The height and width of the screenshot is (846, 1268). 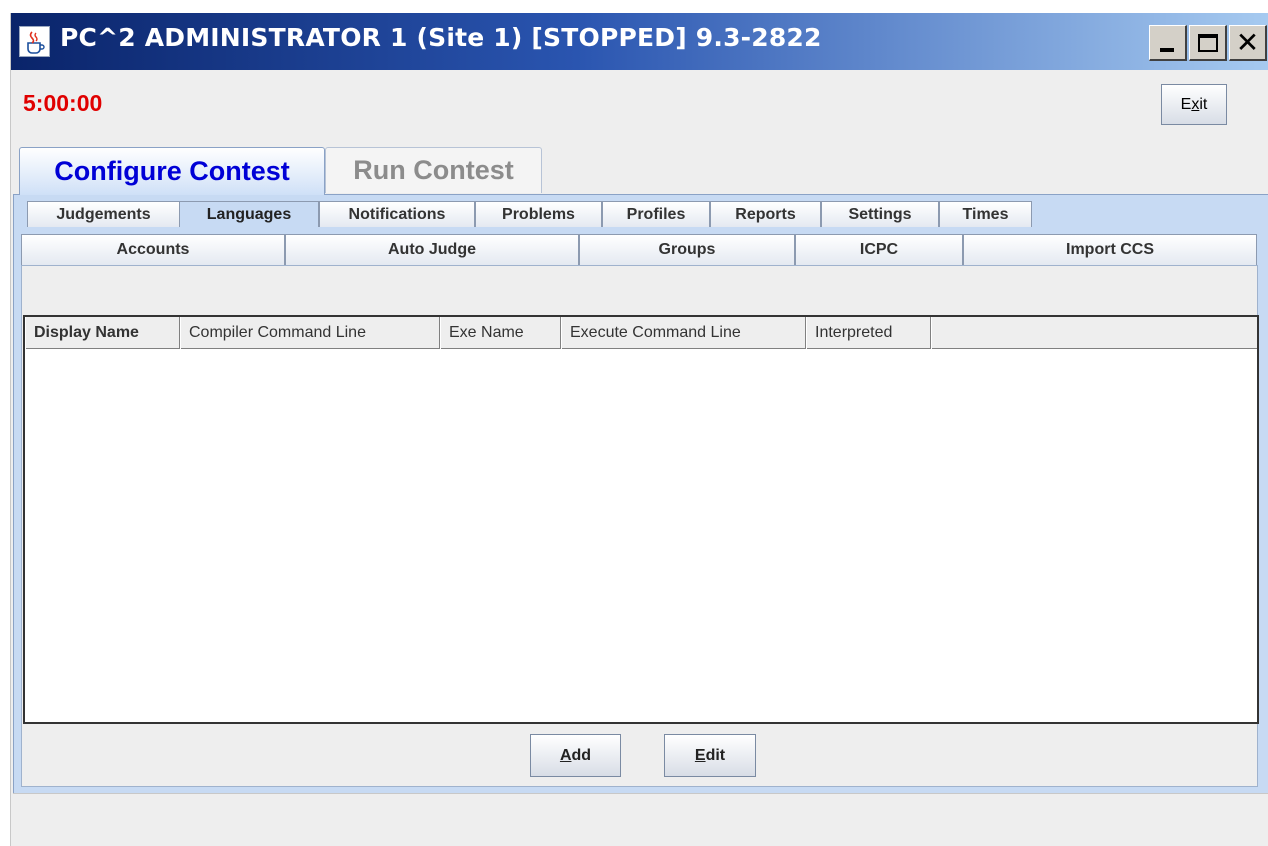 I want to click on tab-run-contest: Run Contest, so click(x=433, y=170).